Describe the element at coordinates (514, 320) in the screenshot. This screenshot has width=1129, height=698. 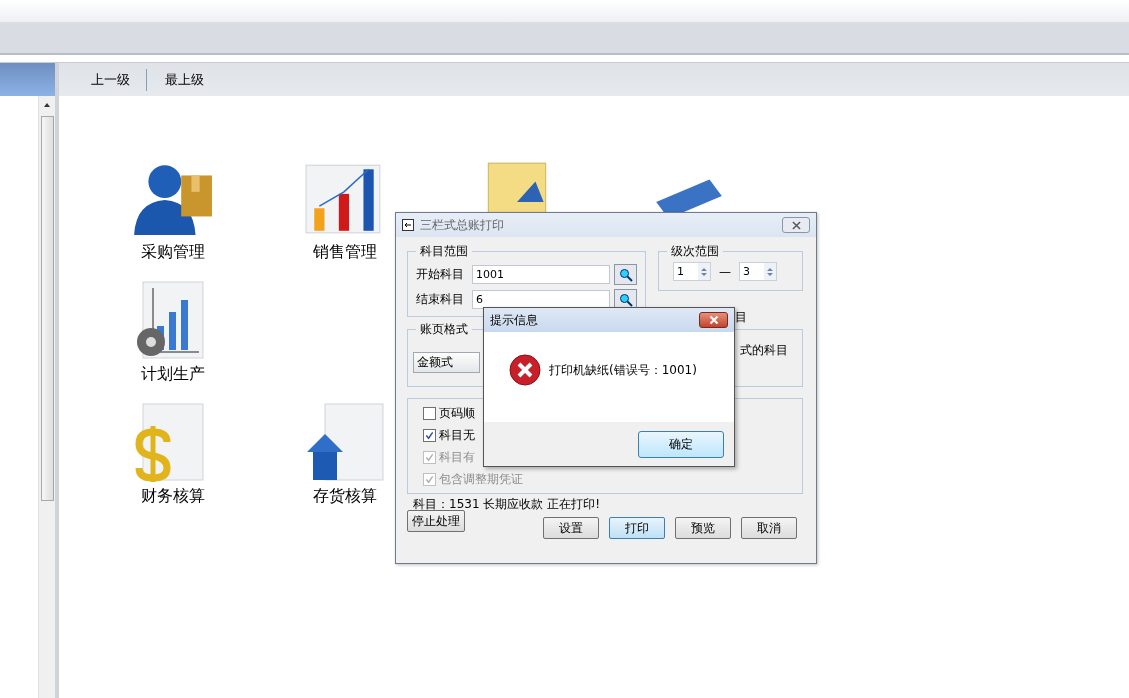
I see `dialog-title: 提示信息` at that location.